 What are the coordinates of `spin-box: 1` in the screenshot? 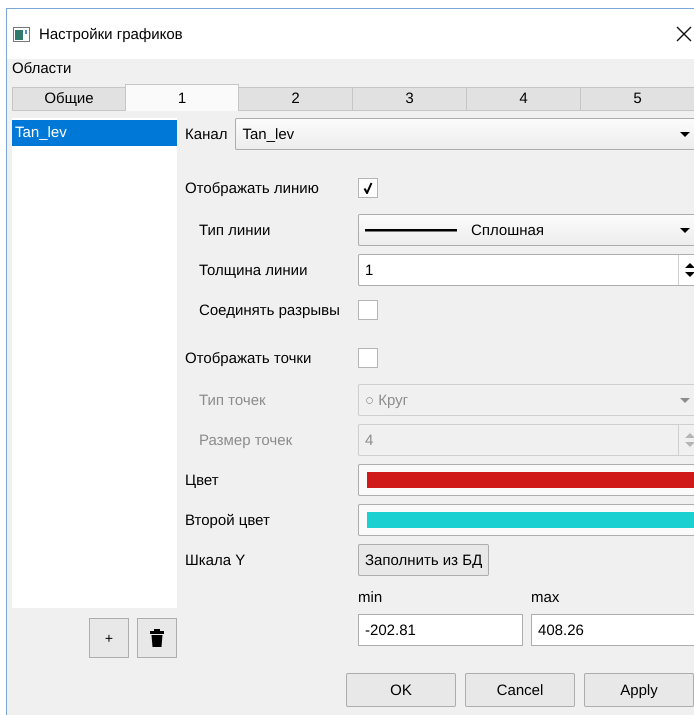 It's located at (526, 270).